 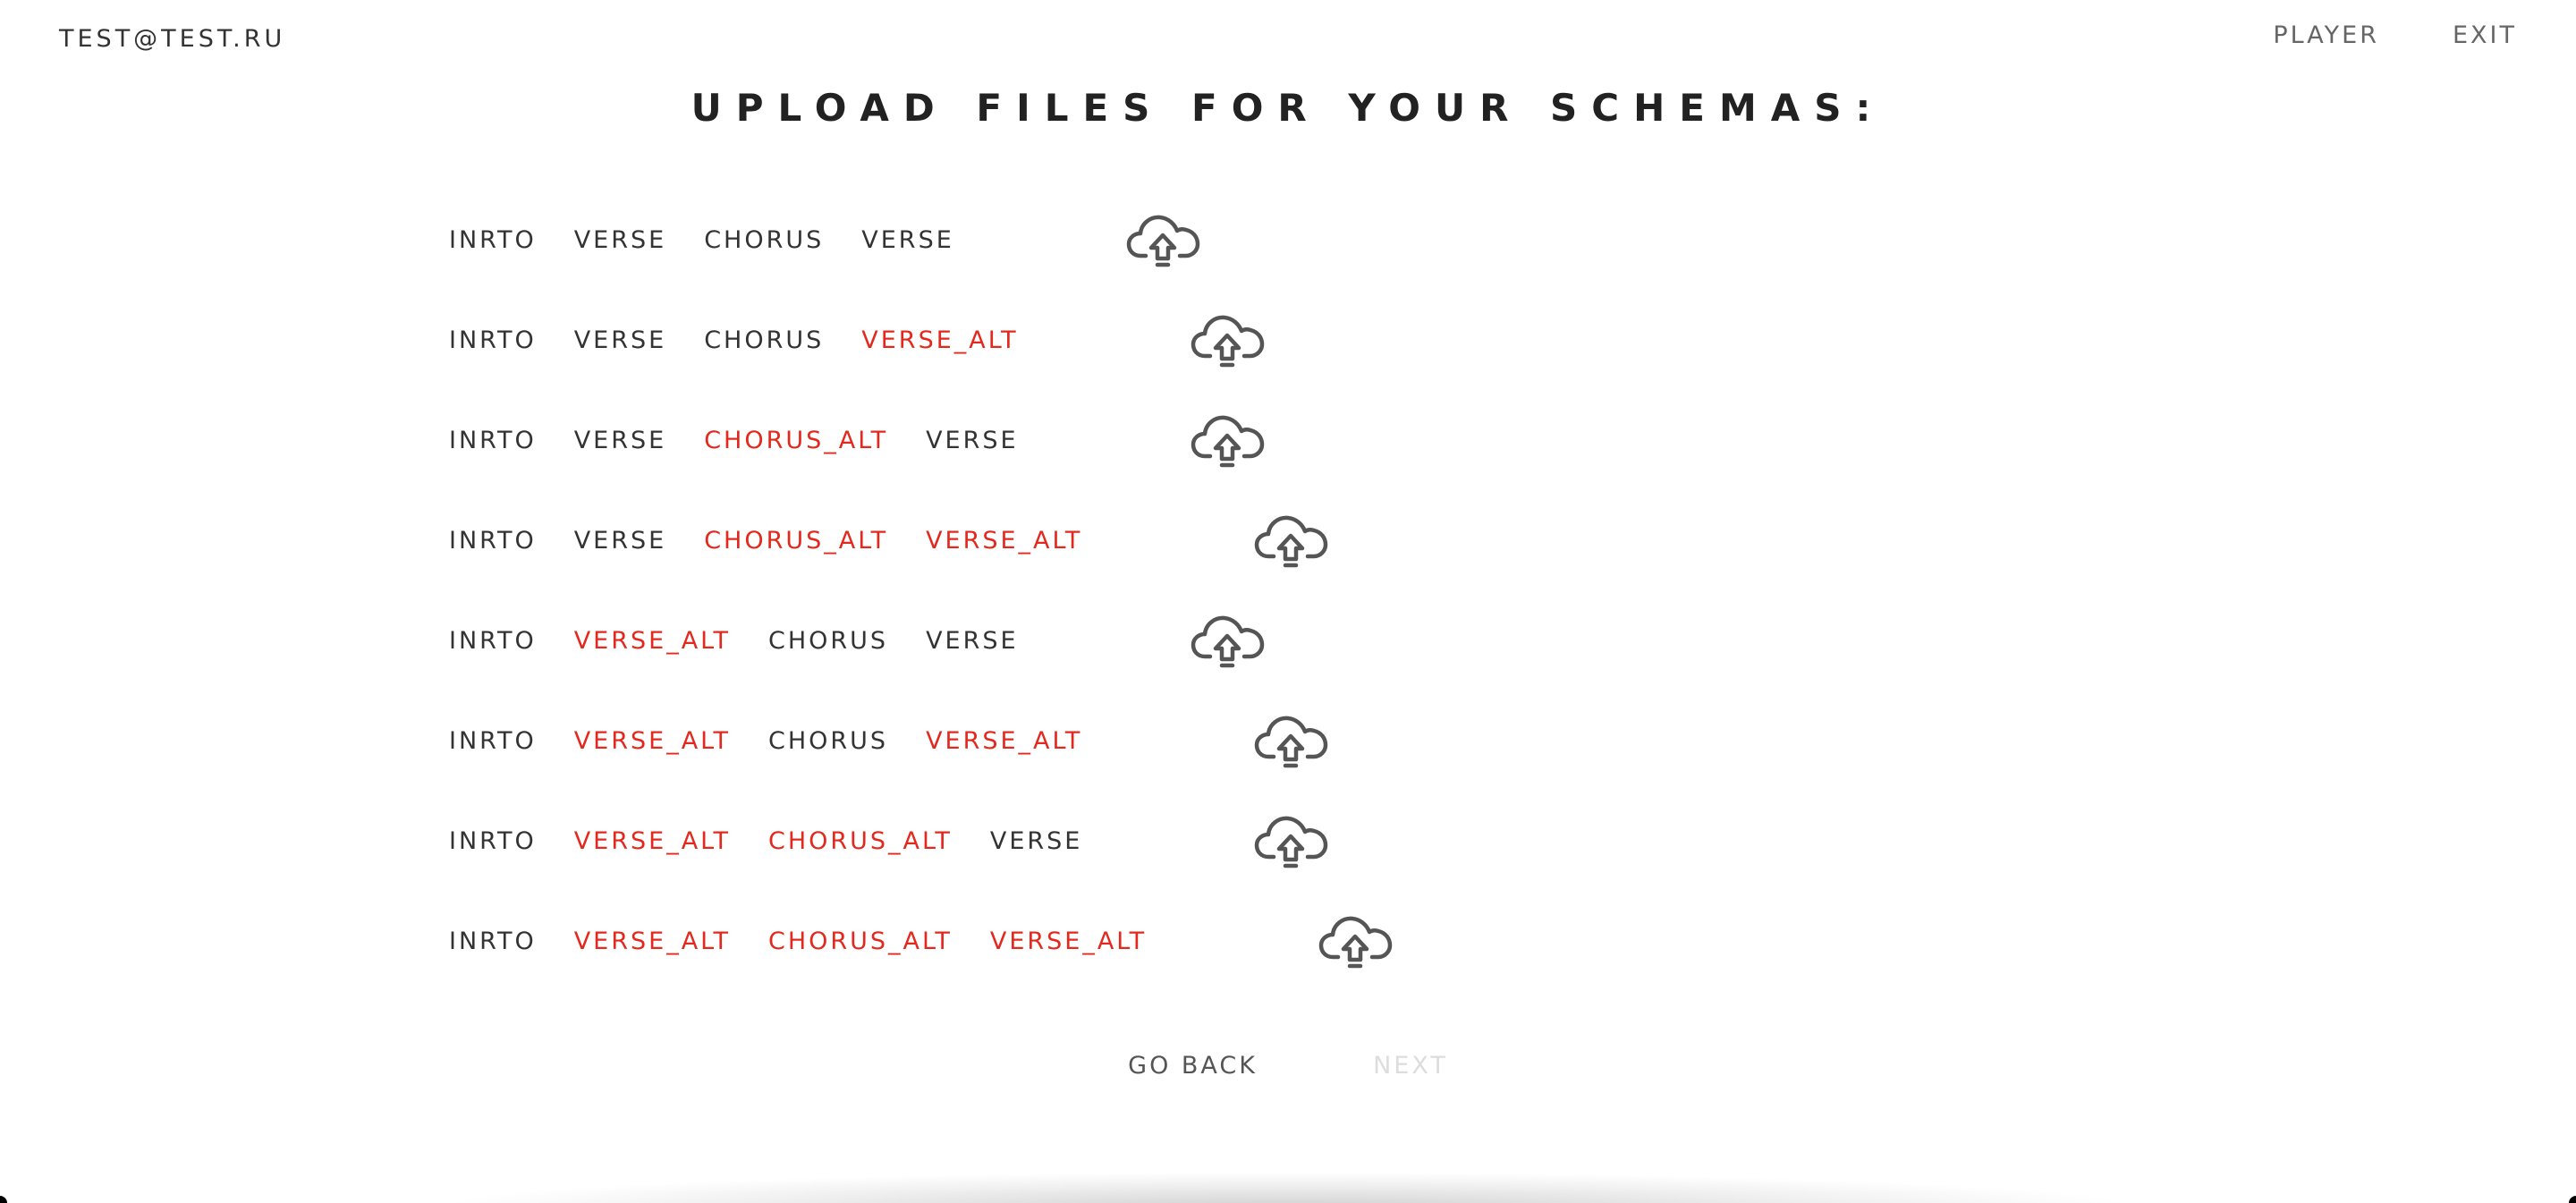 What do you see at coordinates (172, 39) in the screenshot?
I see `user-email: TEST@TEST.RU` at bounding box center [172, 39].